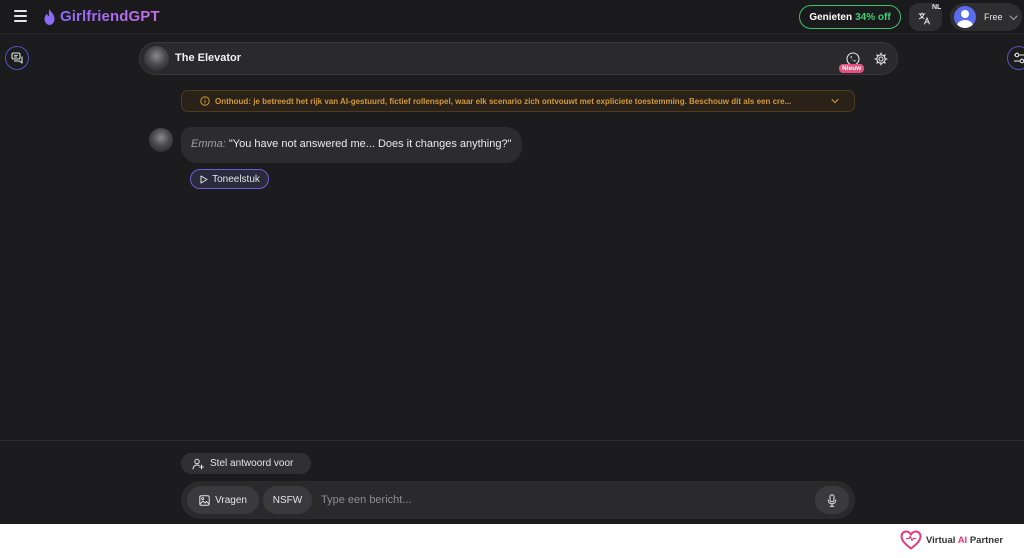 This screenshot has width=1024, height=558. I want to click on watermark-ai: AI, so click(962, 540).